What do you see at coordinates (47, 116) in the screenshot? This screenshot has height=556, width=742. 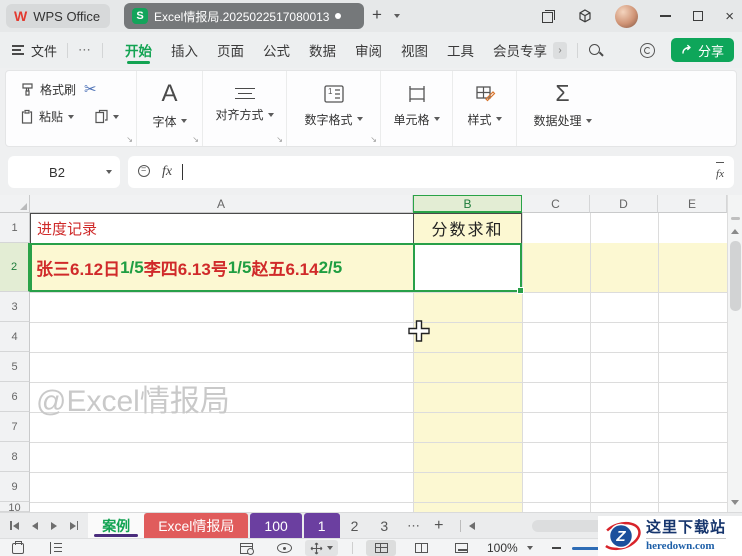 I see `paste-button: 粘贴` at bounding box center [47, 116].